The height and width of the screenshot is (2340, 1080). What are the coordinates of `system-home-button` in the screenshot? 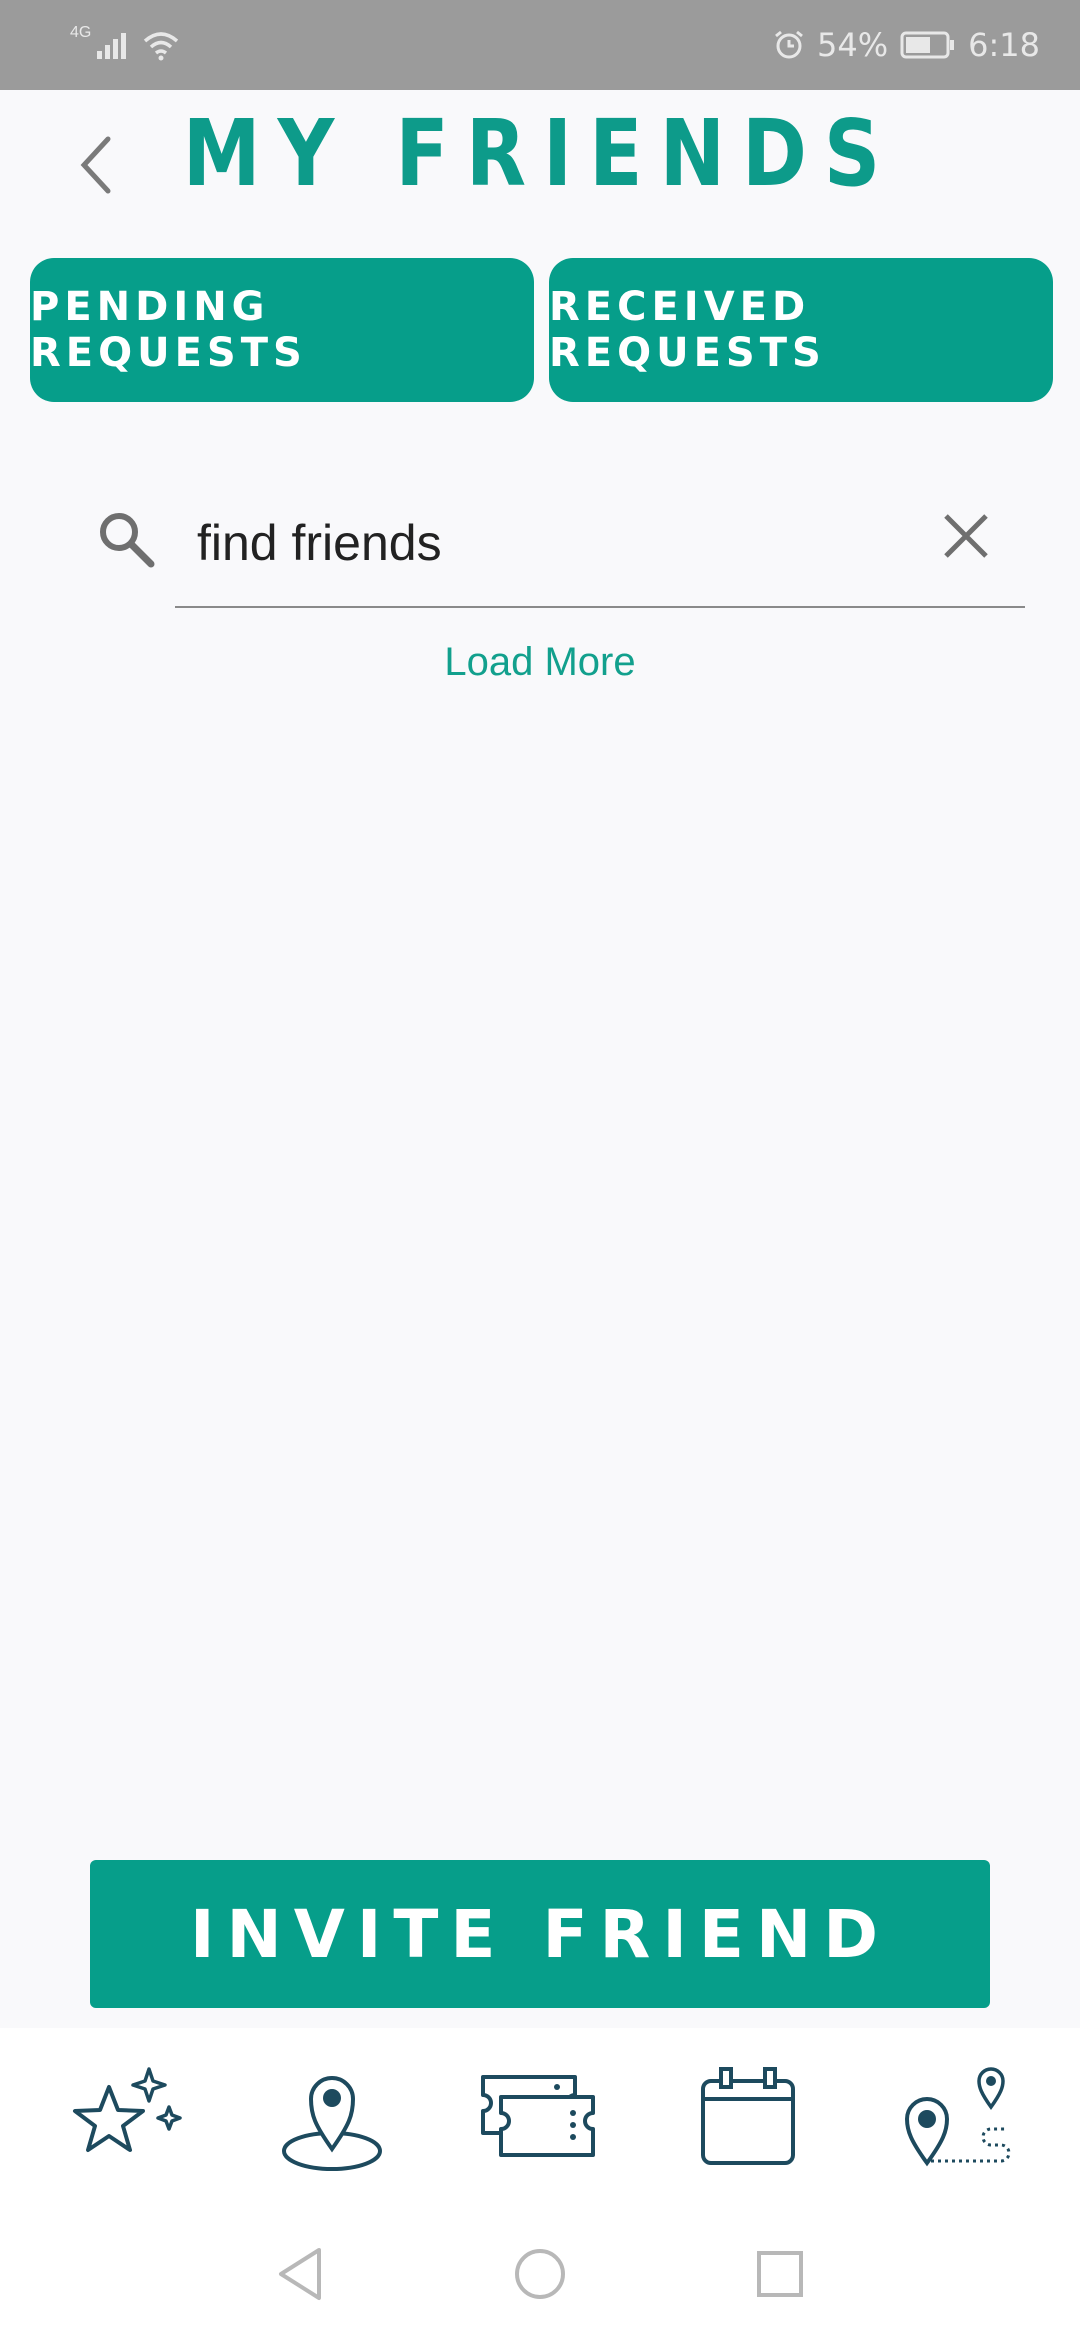 It's located at (540, 2274).